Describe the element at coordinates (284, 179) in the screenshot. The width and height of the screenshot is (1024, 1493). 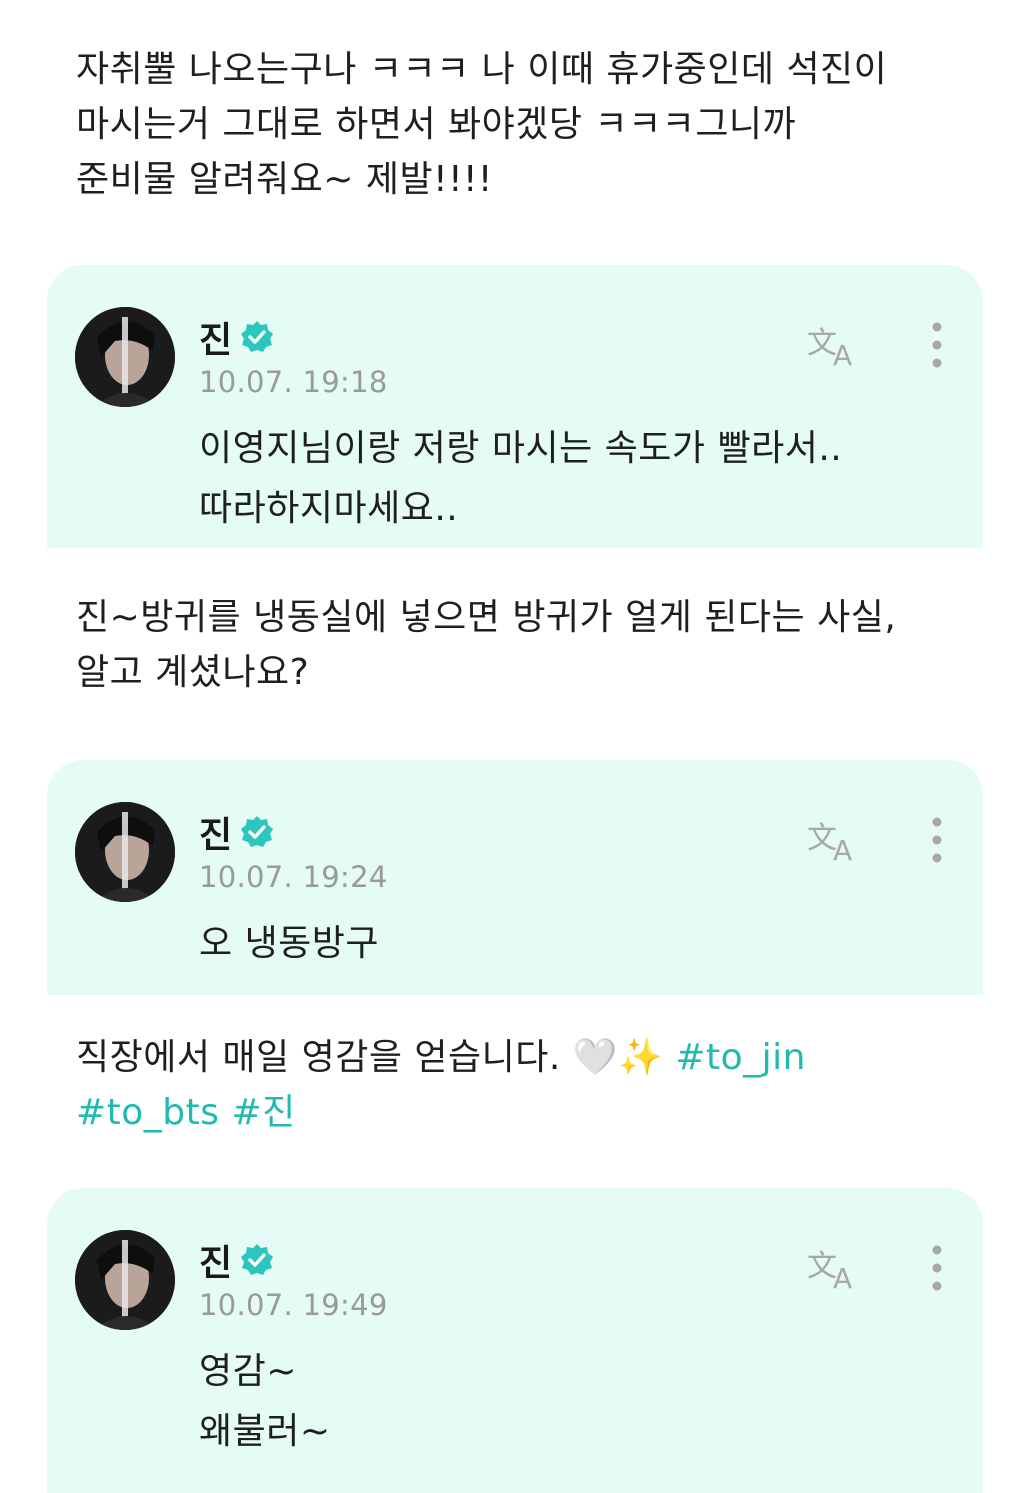
I see `post-text-line: 준비물 알려줘요~ 제발!!!!` at that location.